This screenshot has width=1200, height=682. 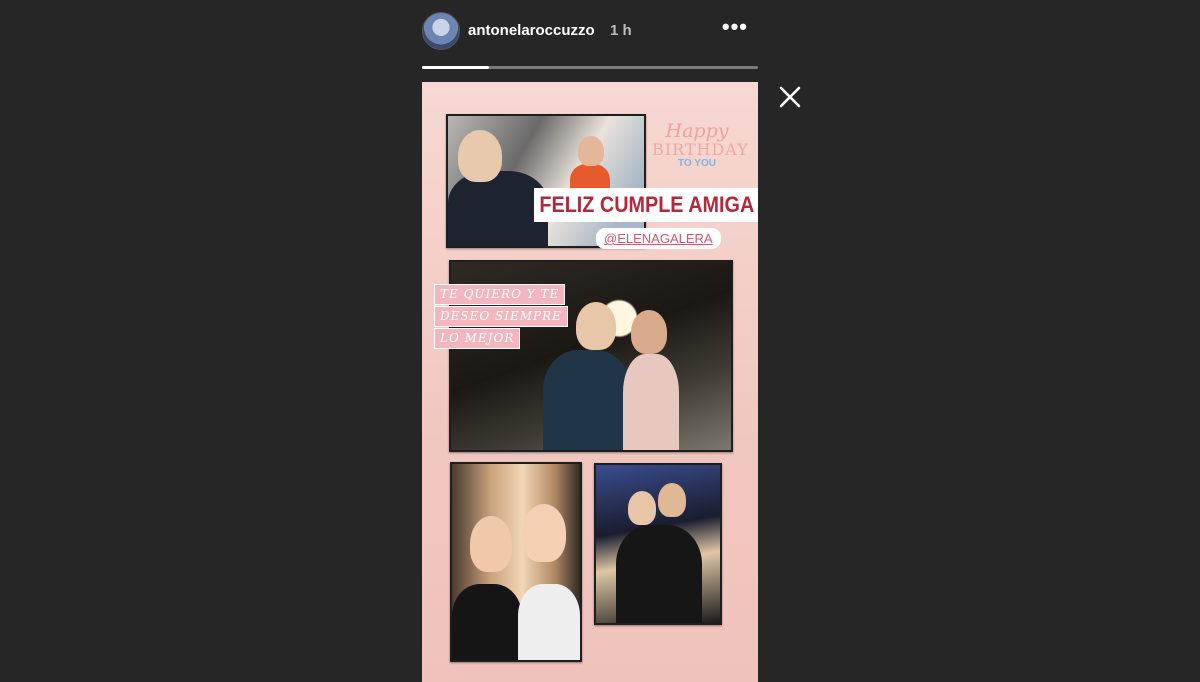 I want to click on close-icon, so click(x=790, y=97).